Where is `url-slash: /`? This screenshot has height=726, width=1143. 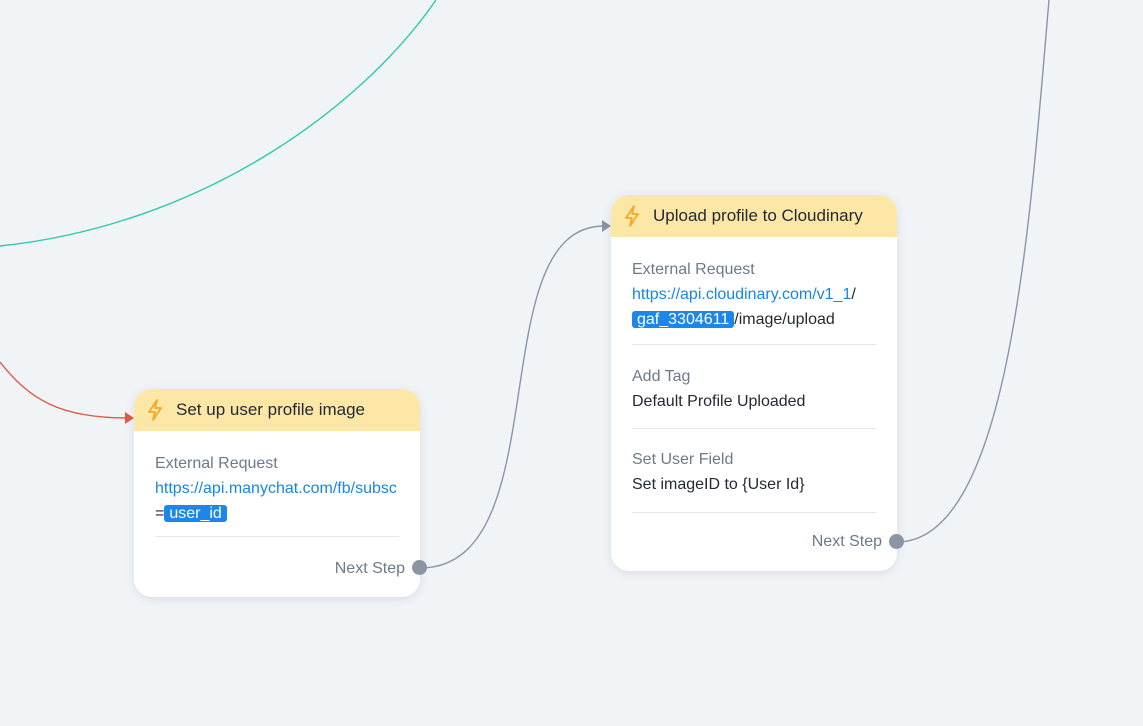 url-slash: / is located at coordinates (853, 294).